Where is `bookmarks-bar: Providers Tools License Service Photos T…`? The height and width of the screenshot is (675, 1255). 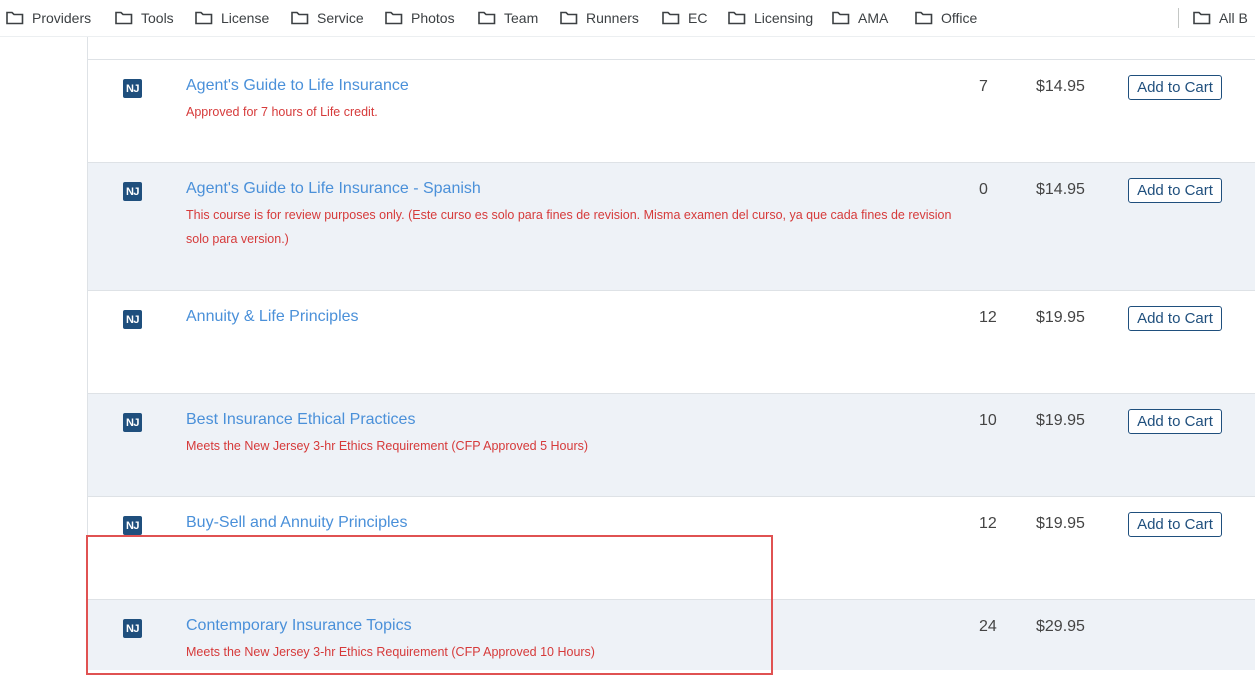
bookmarks-bar: Providers Tools License Service Photos T… is located at coordinates (627, 18).